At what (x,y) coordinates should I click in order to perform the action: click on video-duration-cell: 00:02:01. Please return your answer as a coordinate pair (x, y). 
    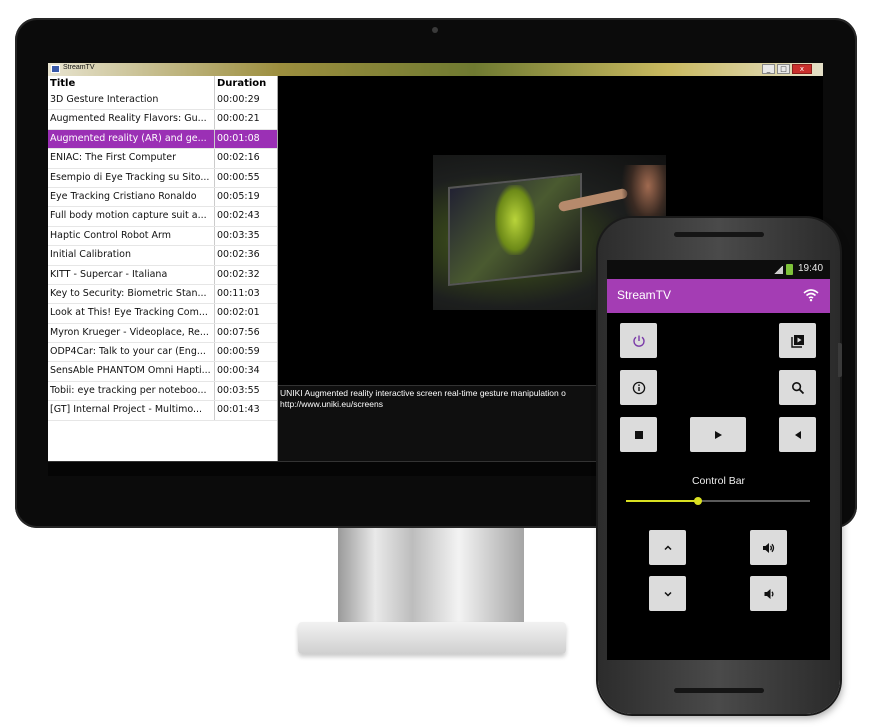
    Looking at the image, I should click on (238, 313).